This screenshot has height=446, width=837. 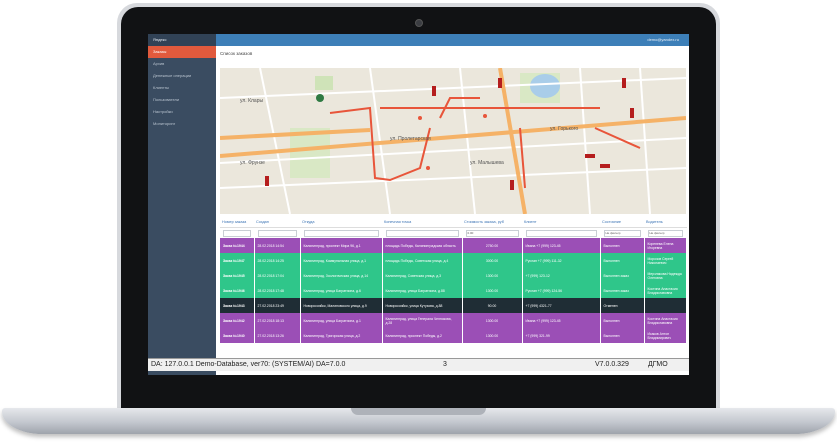 I want to click on sidebar-item-archive: Архив, so click(x=182, y=64).